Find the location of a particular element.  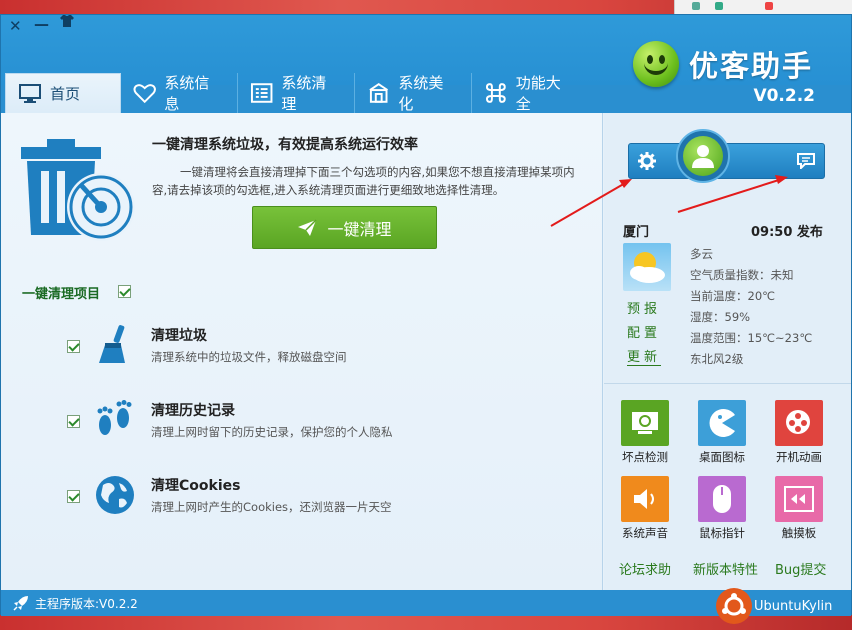

monitor-icon is located at coordinates (30, 93).